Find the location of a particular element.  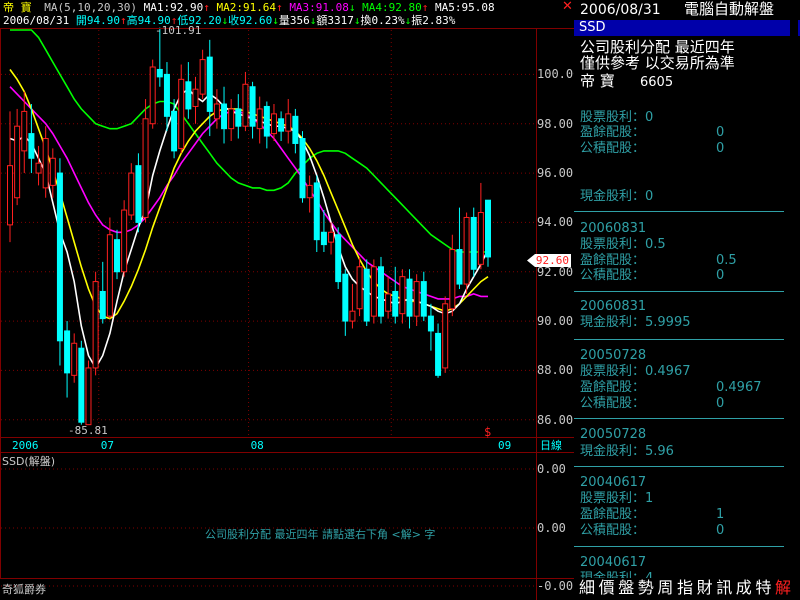

side-stock-name: 帝 寶 is located at coordinates (597, 81).